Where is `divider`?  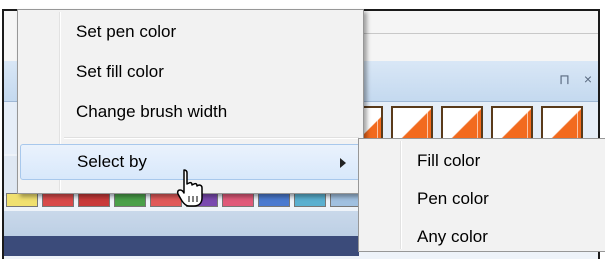 divider is located at coordinates (478, 33).